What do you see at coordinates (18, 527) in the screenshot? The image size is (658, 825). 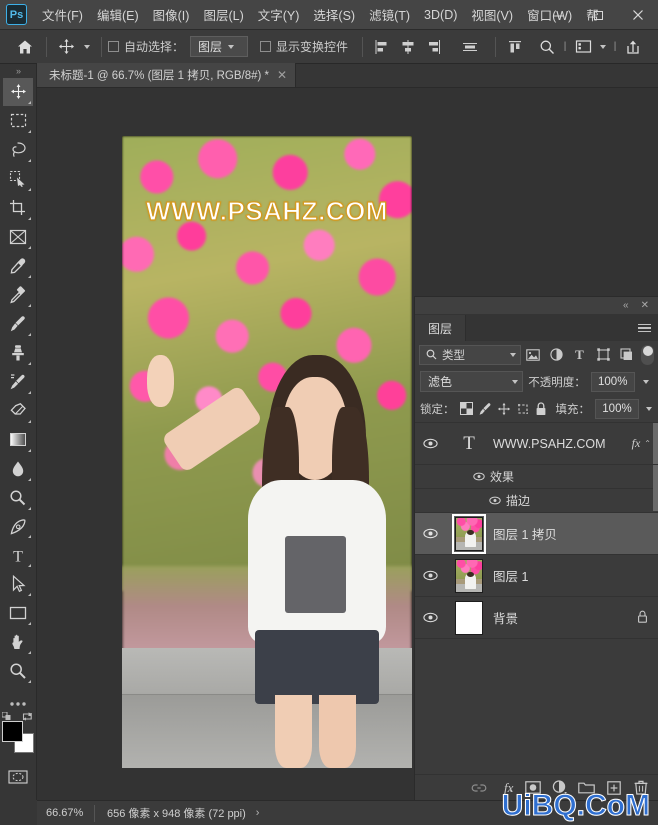 I see `pen-tool` at bounding box center [18, 527].